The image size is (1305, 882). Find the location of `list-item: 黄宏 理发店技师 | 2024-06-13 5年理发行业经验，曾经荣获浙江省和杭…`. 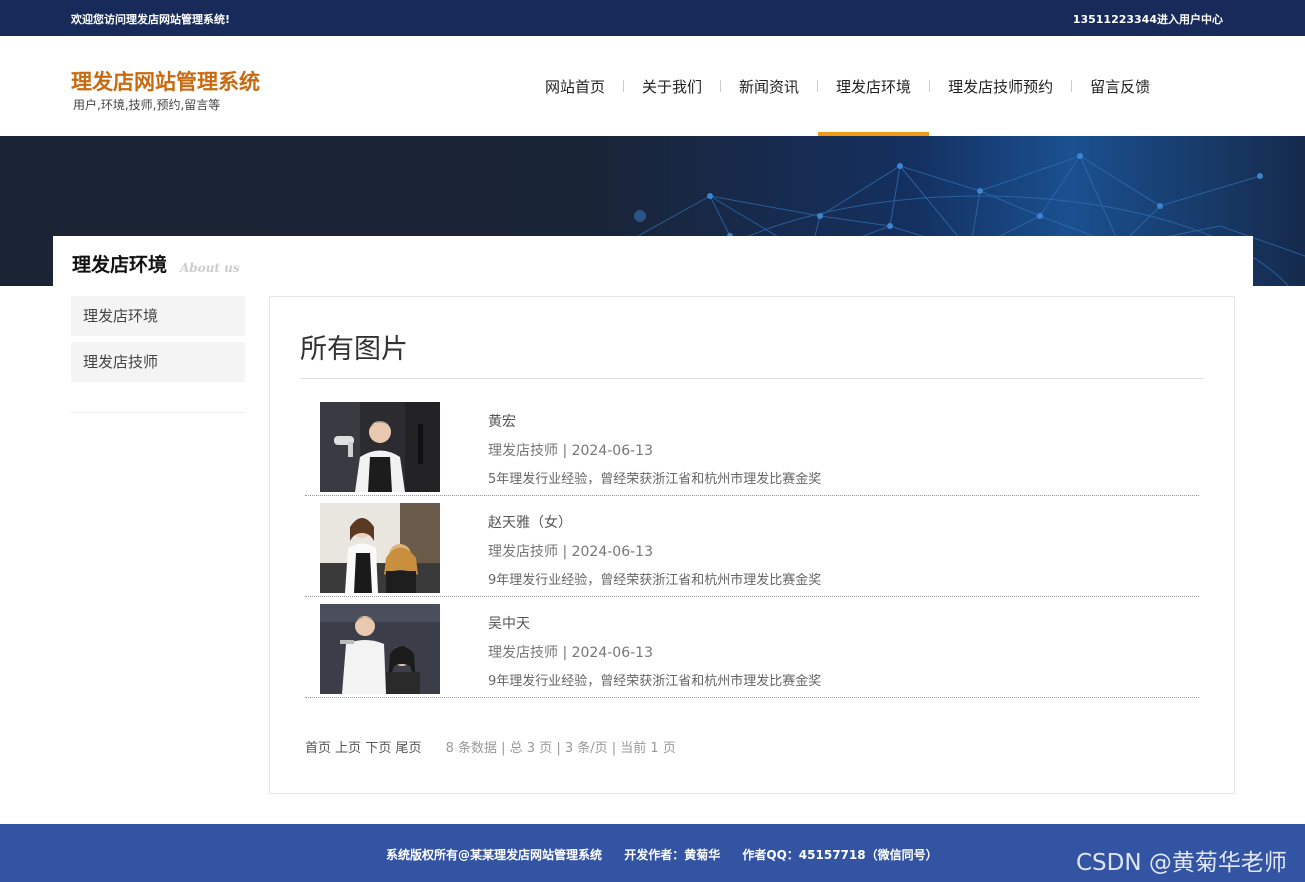

list-item: 黄宏 理发店技师 | 2024-06-13 5年理发行业经验，曾经荣获浙江省和杭… is located at coordinates (752, 445).